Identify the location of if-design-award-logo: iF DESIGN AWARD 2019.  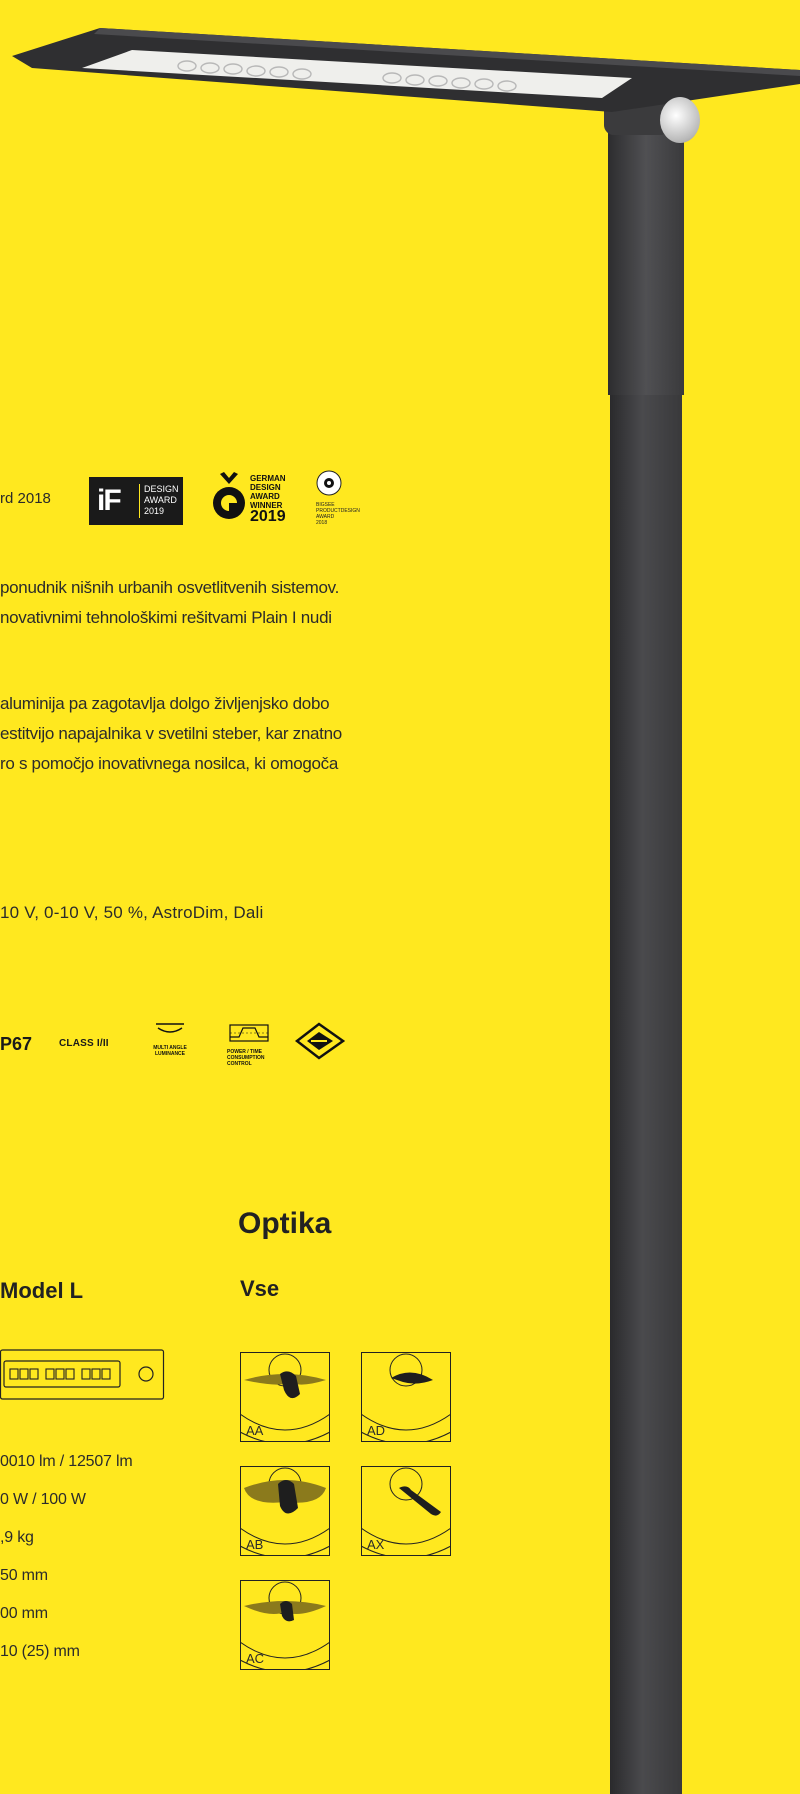
(136, 501).